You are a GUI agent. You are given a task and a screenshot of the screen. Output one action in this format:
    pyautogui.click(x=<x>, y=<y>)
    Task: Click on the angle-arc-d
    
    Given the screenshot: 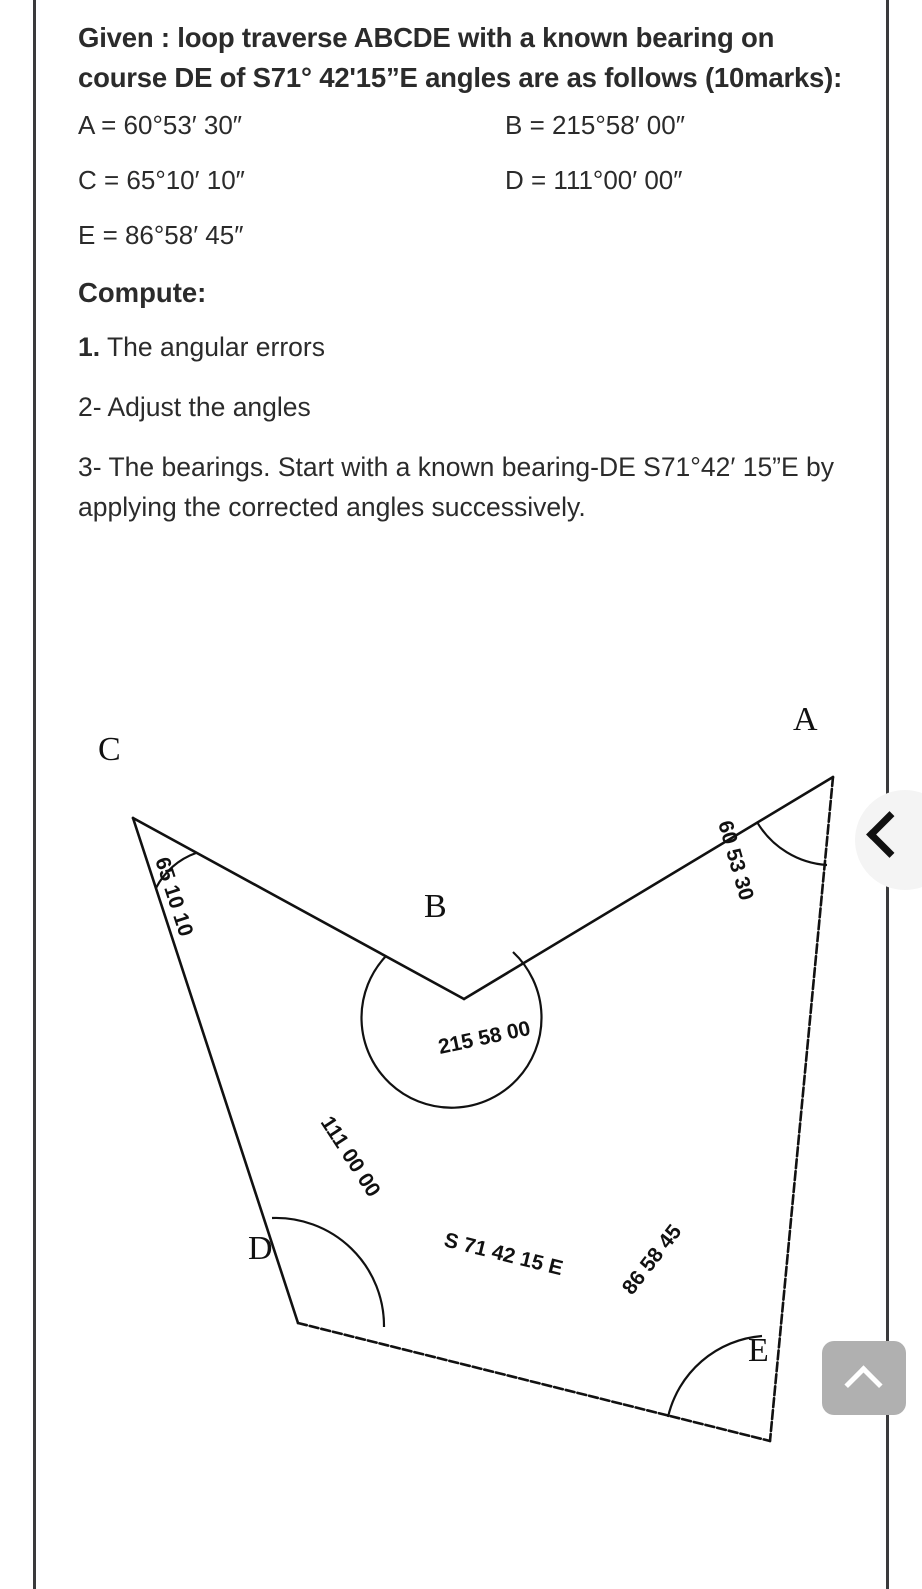 What is the action you would take?
    pyautogui.click(x=328, y=1272)
    